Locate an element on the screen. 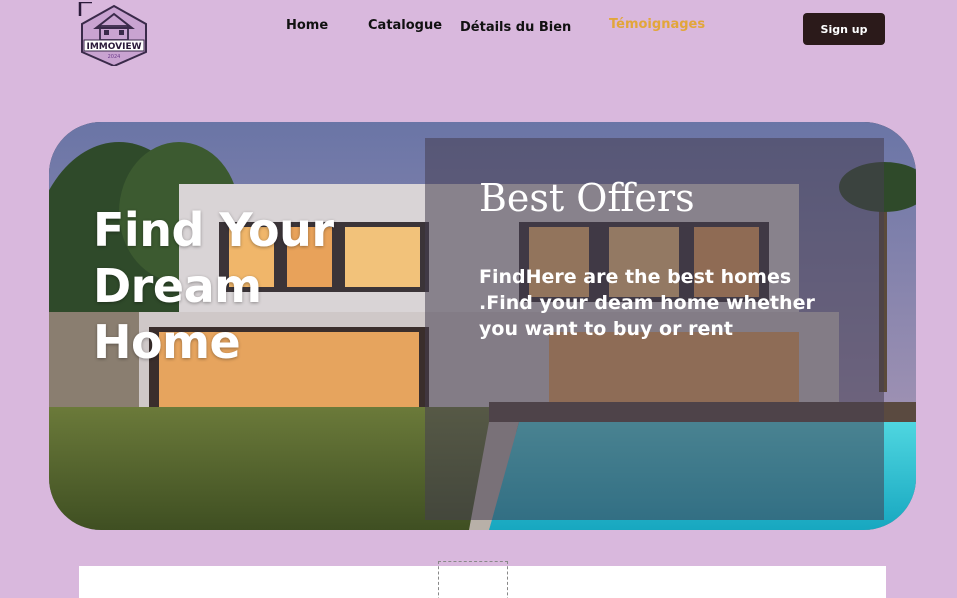 This screenshot has height=598, width=957. nav-catalogue: Catalogue is located at coordinates (405, 25).